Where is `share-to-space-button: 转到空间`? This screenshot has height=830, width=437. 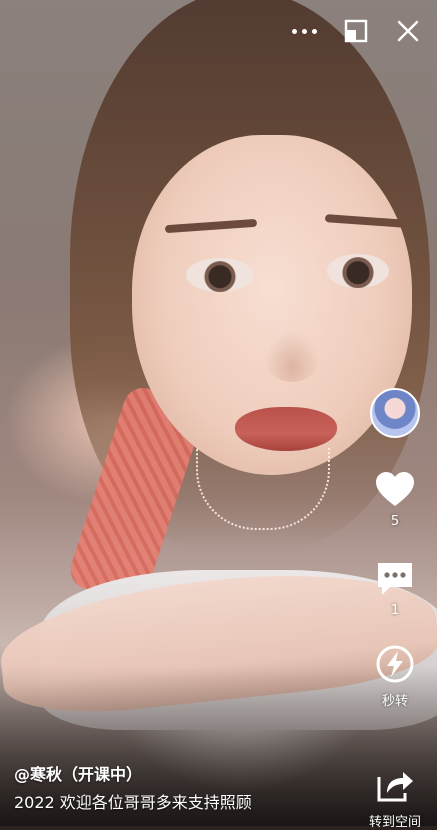
share-to-space-button: 转到空间 is located at coordinates (395, 798).